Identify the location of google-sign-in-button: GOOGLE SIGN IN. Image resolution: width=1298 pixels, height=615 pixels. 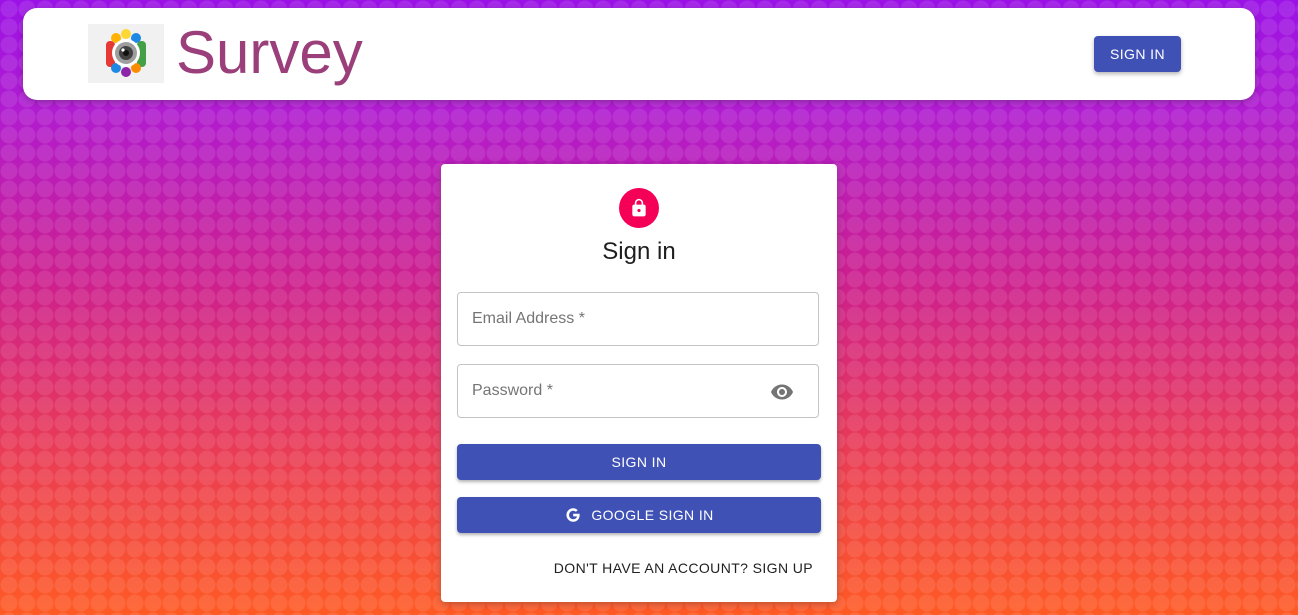
(639, 515).